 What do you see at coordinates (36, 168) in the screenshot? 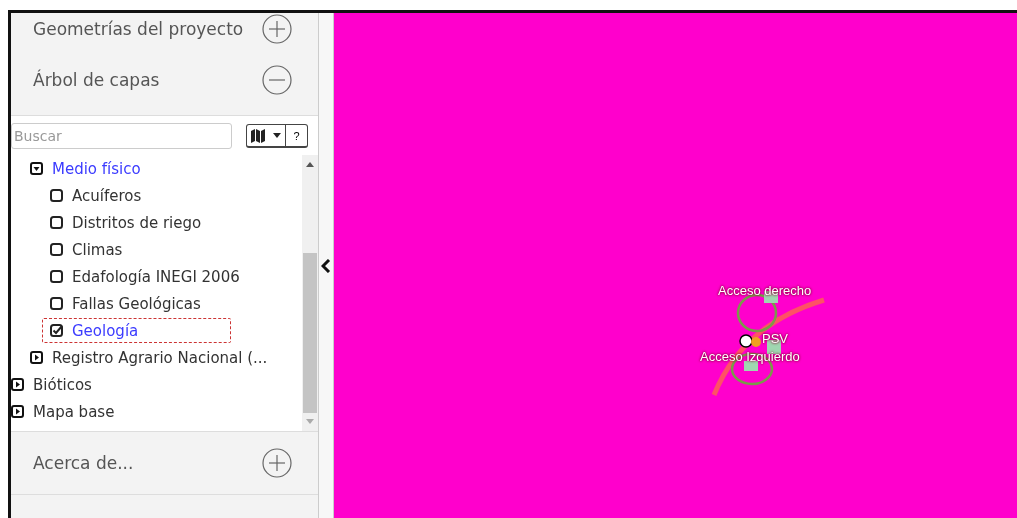
I see `collapse-toggle-icon` at bounding box center [36, 168].